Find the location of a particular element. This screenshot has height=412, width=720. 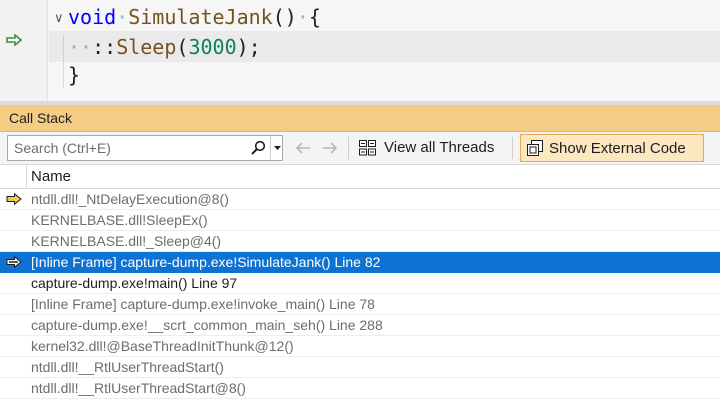

call-stack-toolbar: View all Threads Show External Code is located at coordinates (360, 148).